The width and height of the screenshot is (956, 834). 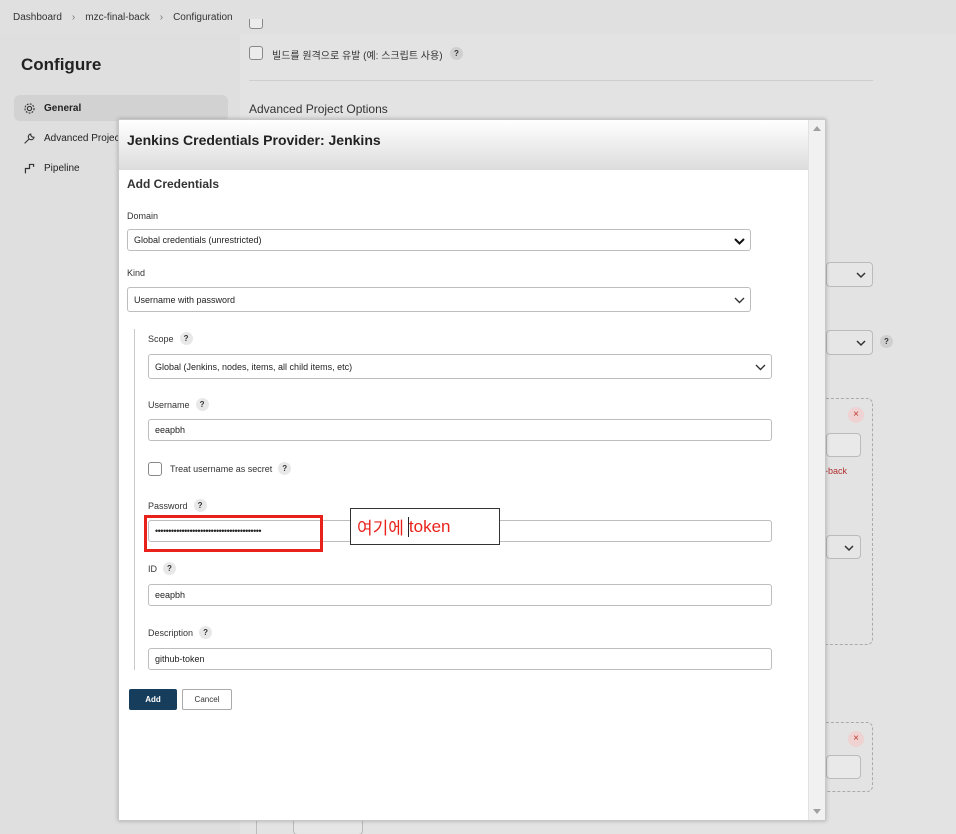 What do you see at coordinates (254, 140) in the screenshot?
I see `dialog-title: Jenkins Credentials Provider: Jenkins` at bounding box center [254, 140].